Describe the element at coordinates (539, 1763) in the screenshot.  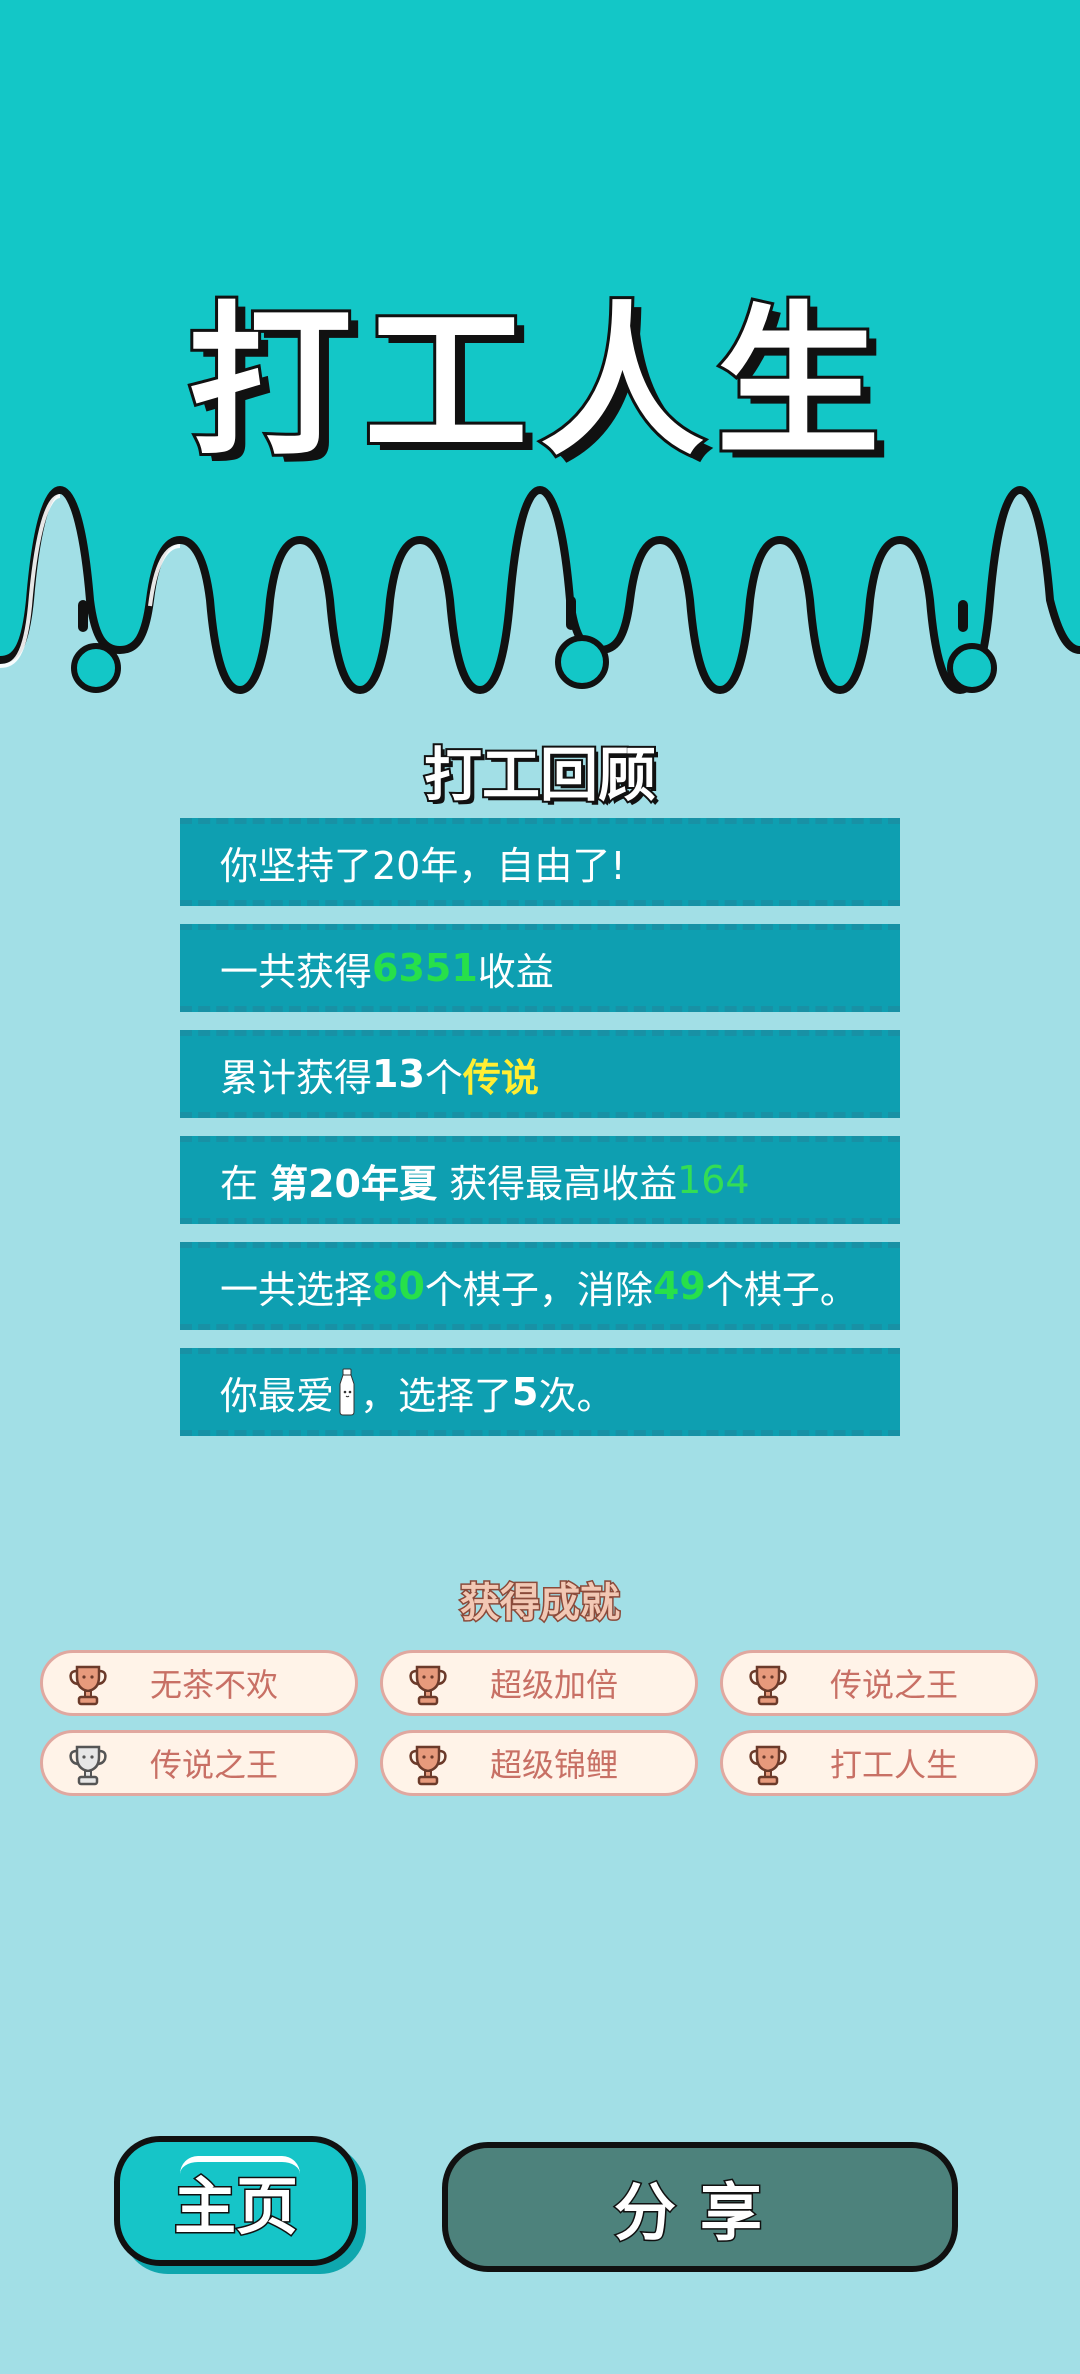
I see `achievement-badge: 超级锦鲤` at that location.